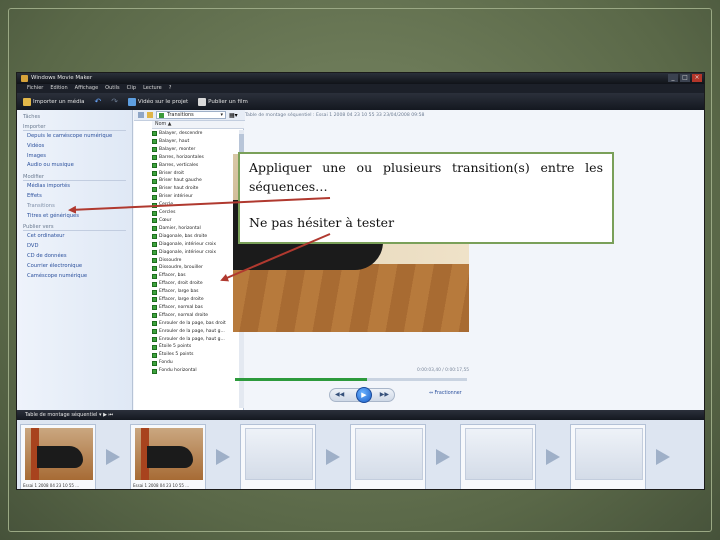  Describe the element at coordinates (198, 181) in the screenshot. I see `transition-item: Briser haut gauche` at that location.